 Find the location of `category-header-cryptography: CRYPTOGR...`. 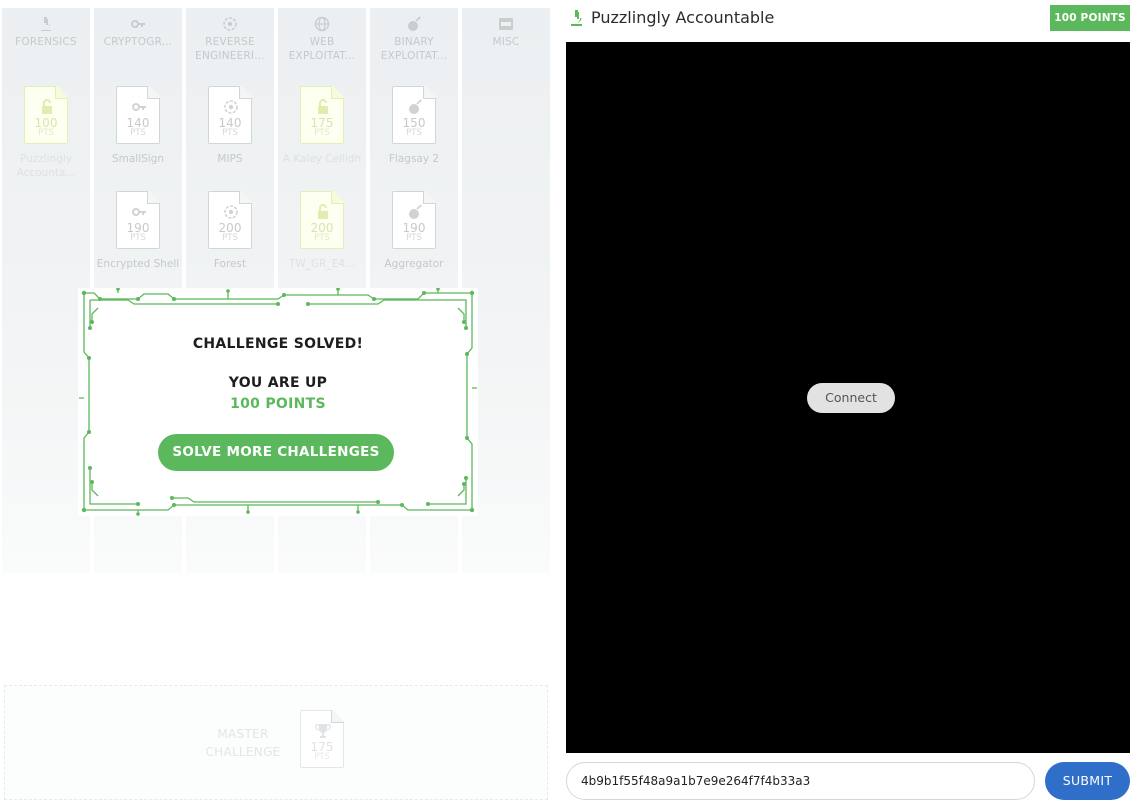

category-header-cryptography: CRYPTOGR... is located at coordinates (138, 32).